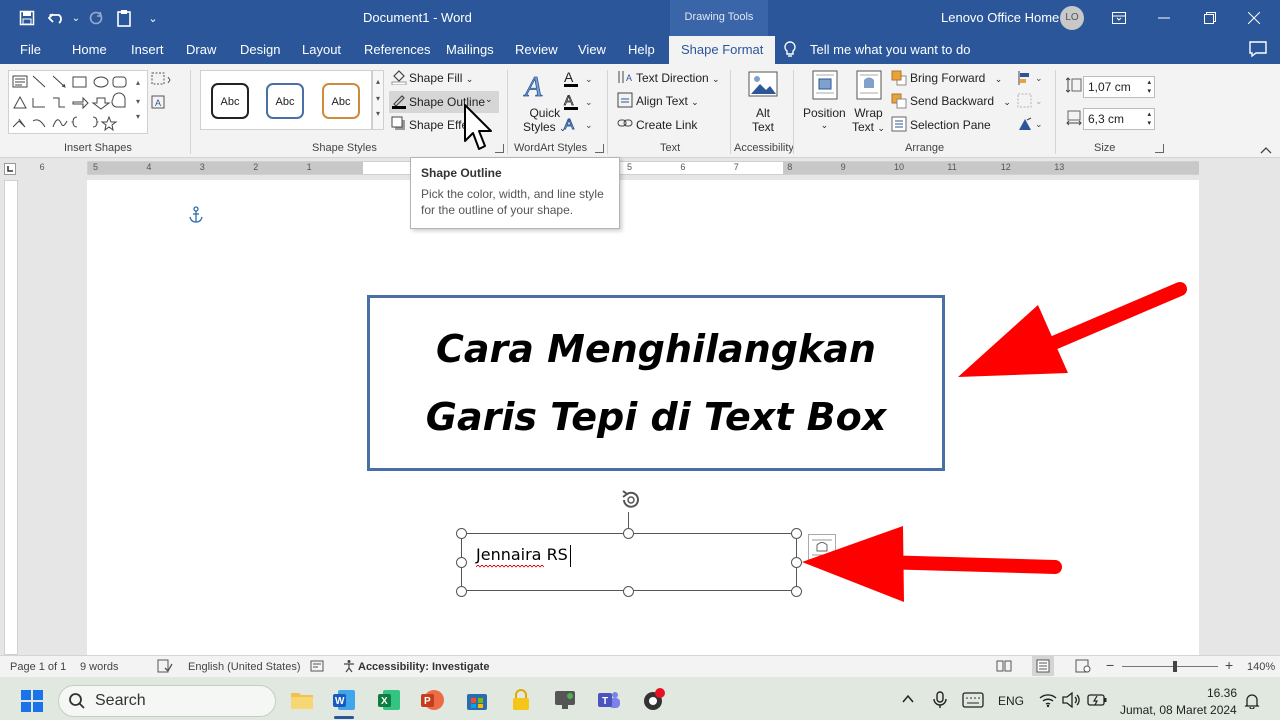  I want to click on horizontal-ruler: 7654321345678910111213, so click(619, 168).